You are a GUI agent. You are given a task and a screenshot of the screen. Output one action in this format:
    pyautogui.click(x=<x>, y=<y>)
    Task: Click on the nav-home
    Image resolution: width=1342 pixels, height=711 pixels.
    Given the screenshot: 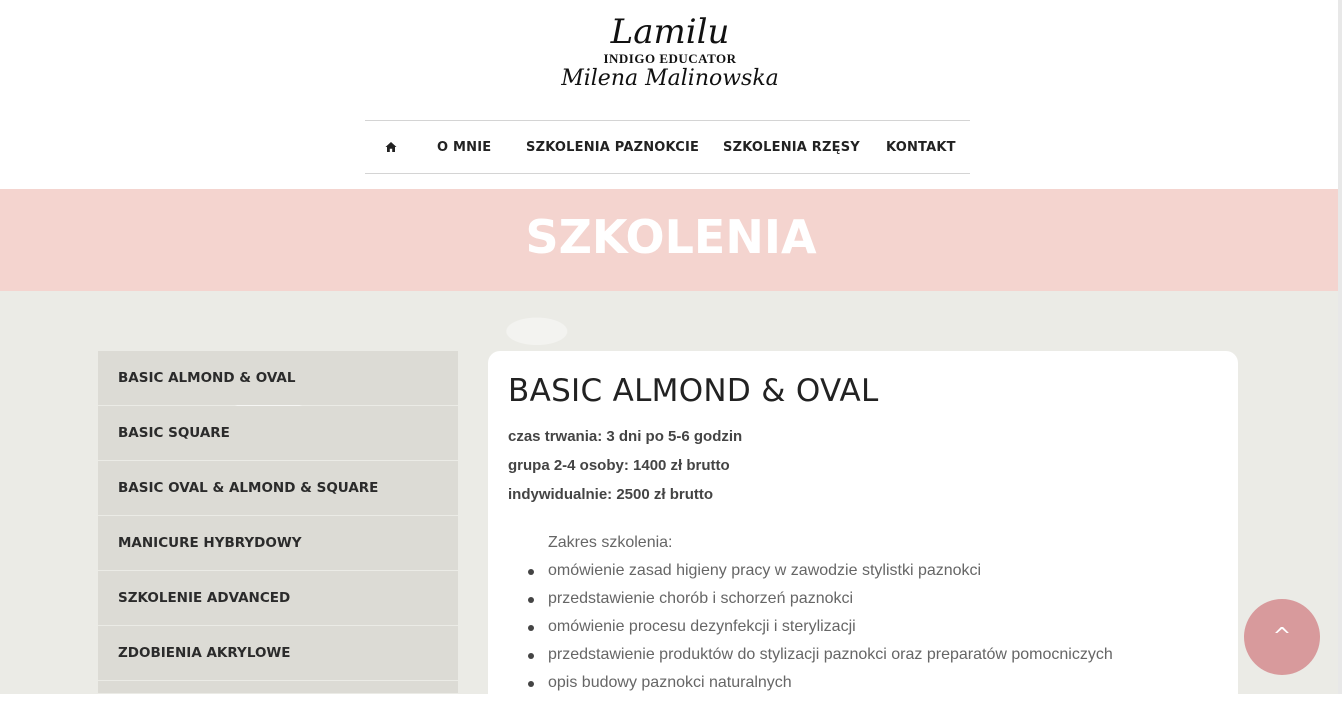 What is the action you would take?
    pyautogui.click(x=390, y=147)
    